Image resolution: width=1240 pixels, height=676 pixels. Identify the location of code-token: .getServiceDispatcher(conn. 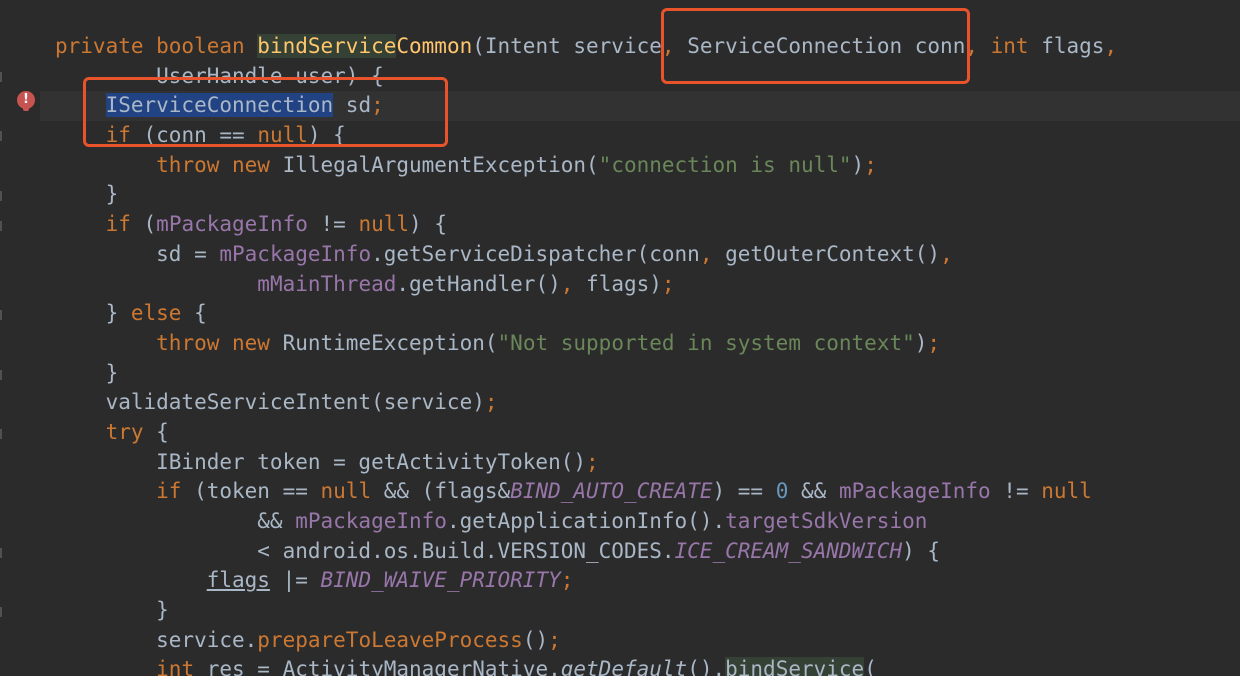
(535, 253).